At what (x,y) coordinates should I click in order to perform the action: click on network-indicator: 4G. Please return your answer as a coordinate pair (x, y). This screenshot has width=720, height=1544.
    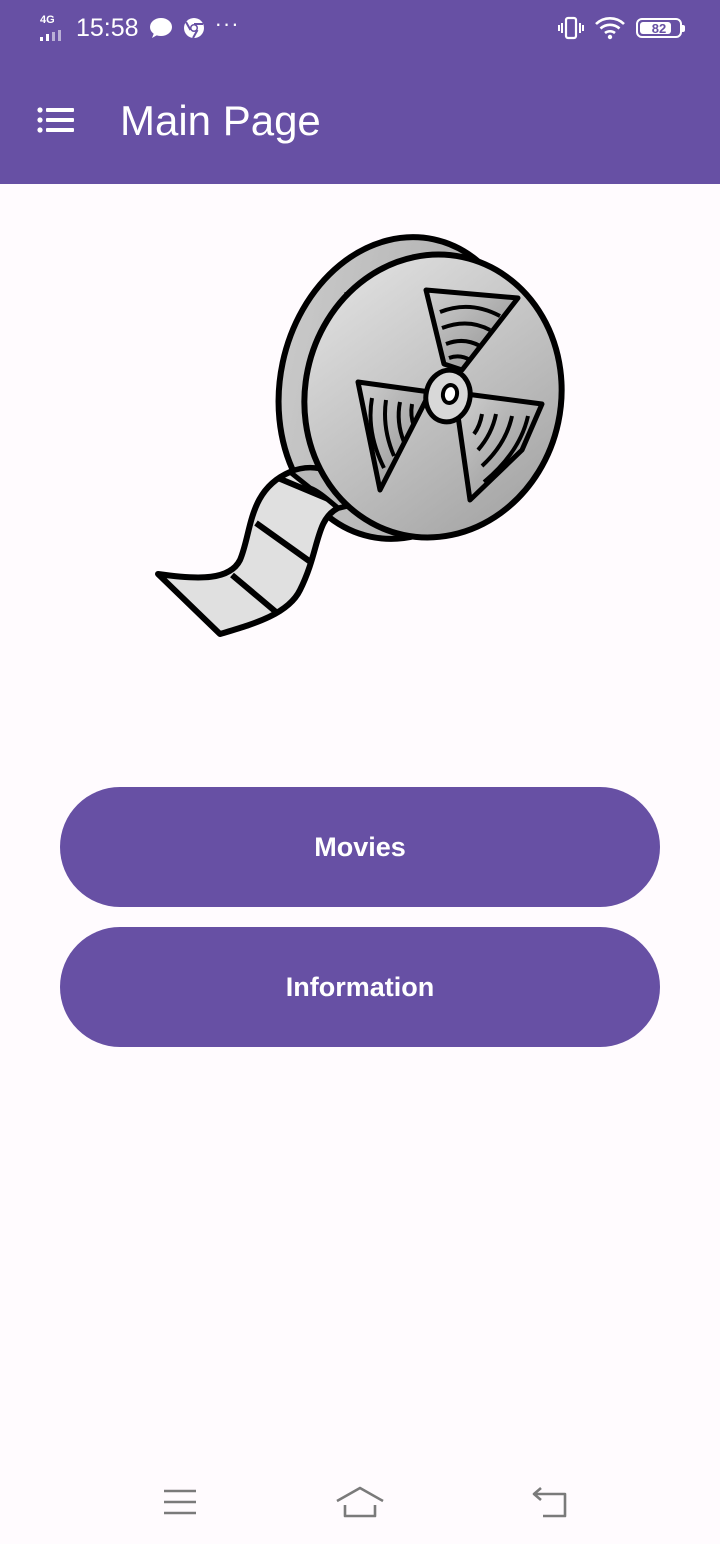
    Looking at the image, I should click on (54, 28).